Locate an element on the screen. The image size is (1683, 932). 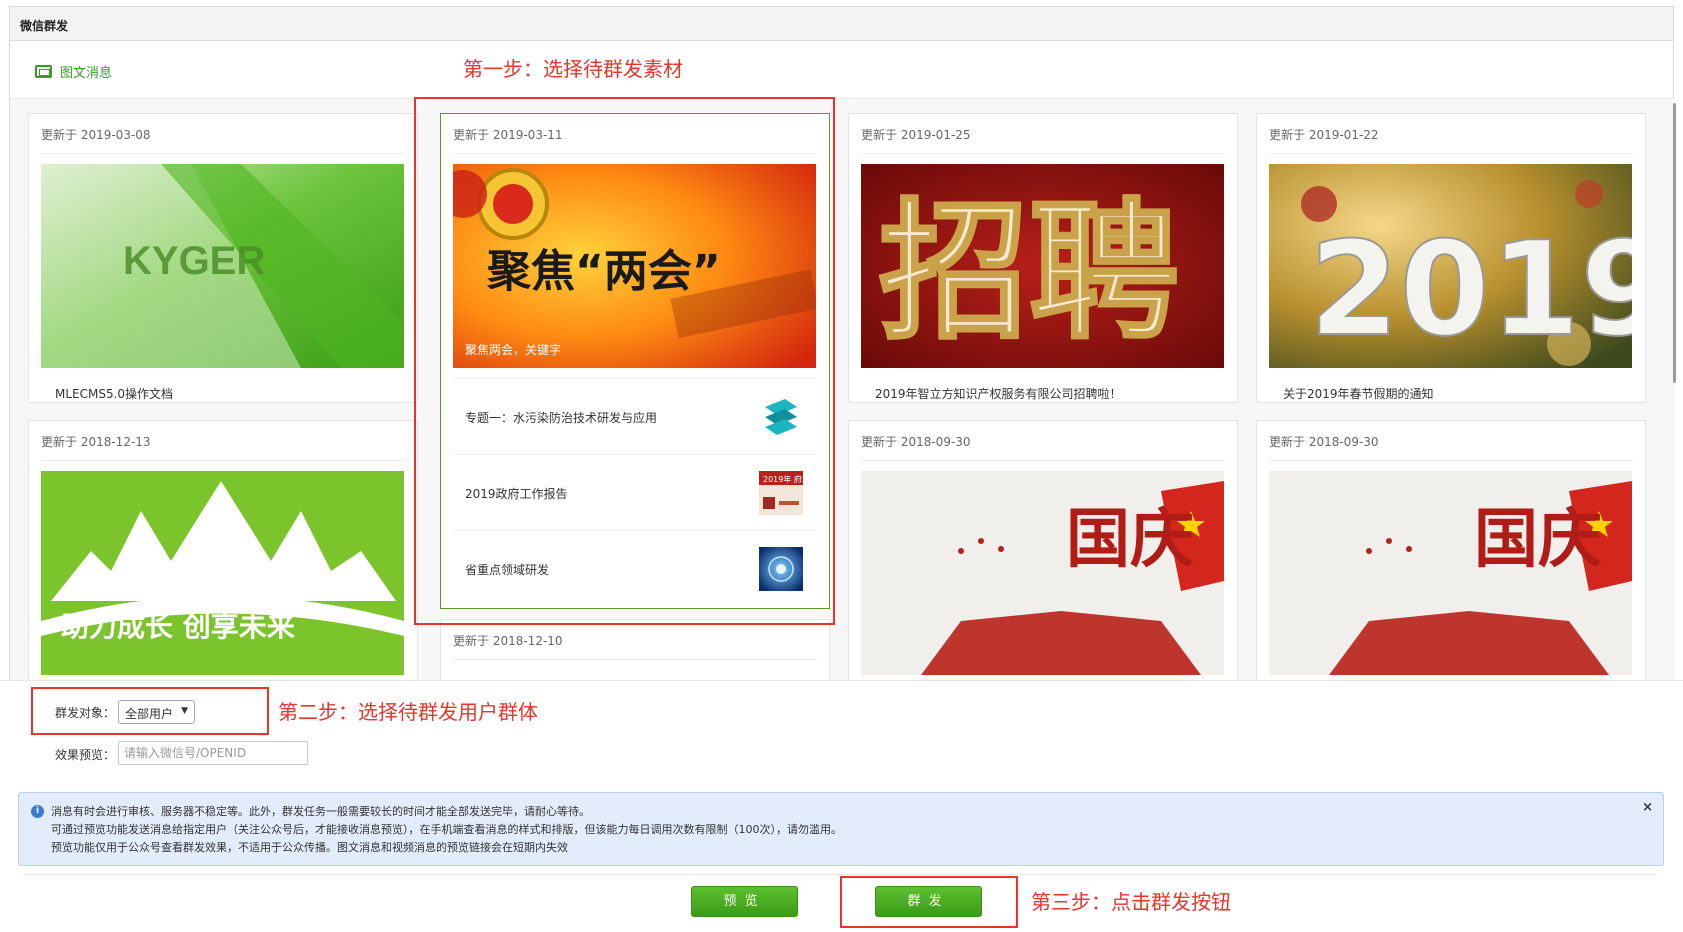
panel-title: 微信群发 is located at coordinates (44, 26).